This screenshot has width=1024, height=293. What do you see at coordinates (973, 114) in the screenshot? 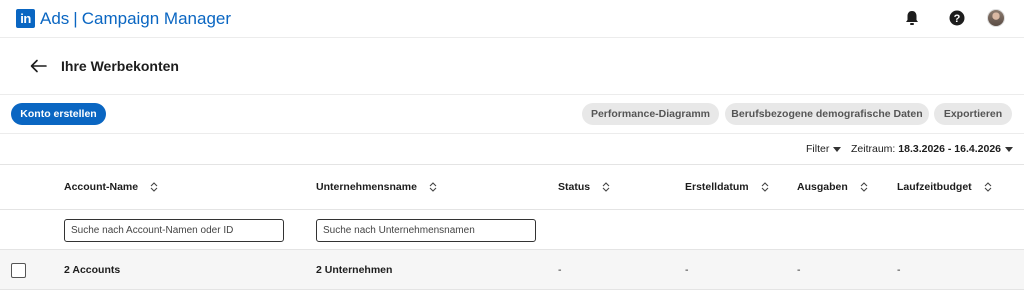
I see `export-button: Exportieren` at bounding box center [973, 114].